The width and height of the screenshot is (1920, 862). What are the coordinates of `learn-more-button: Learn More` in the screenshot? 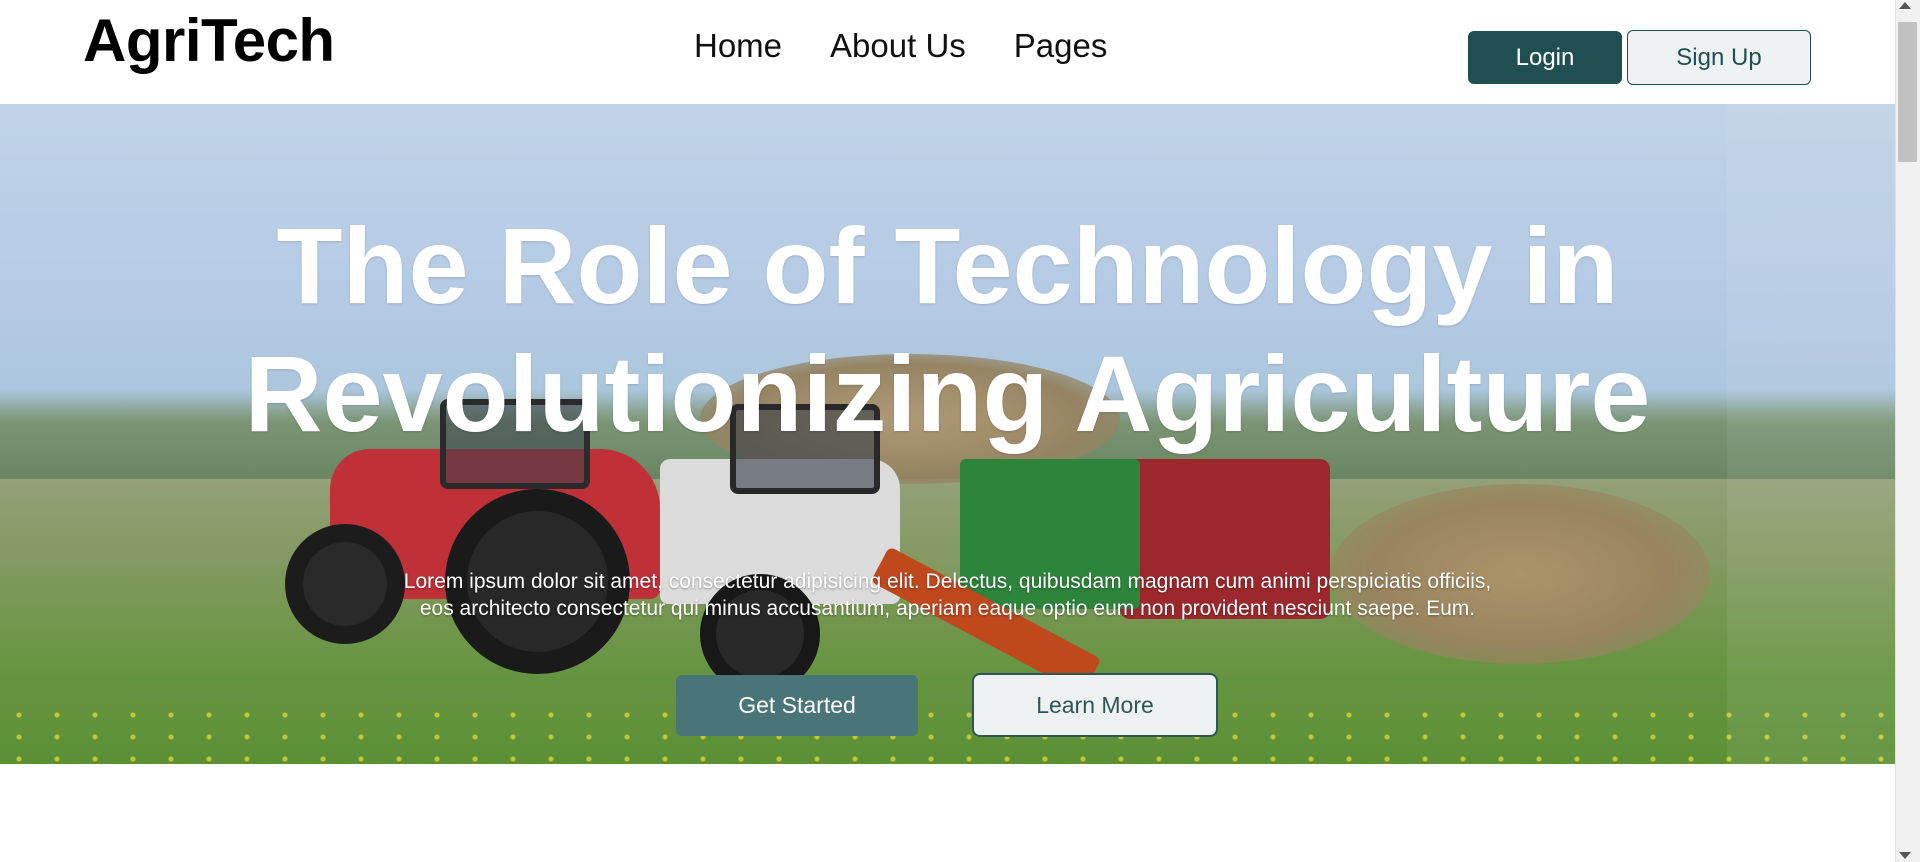 It's located at (1095, 705).